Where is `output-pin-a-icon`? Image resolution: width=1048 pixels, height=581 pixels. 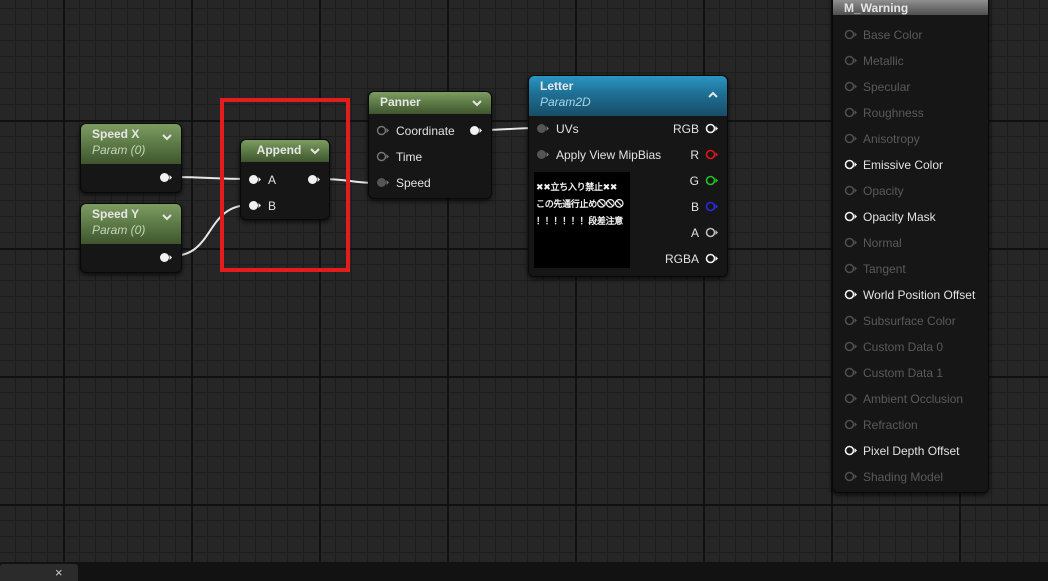 output-pin-a-icon is located at coordinates (711, 232).